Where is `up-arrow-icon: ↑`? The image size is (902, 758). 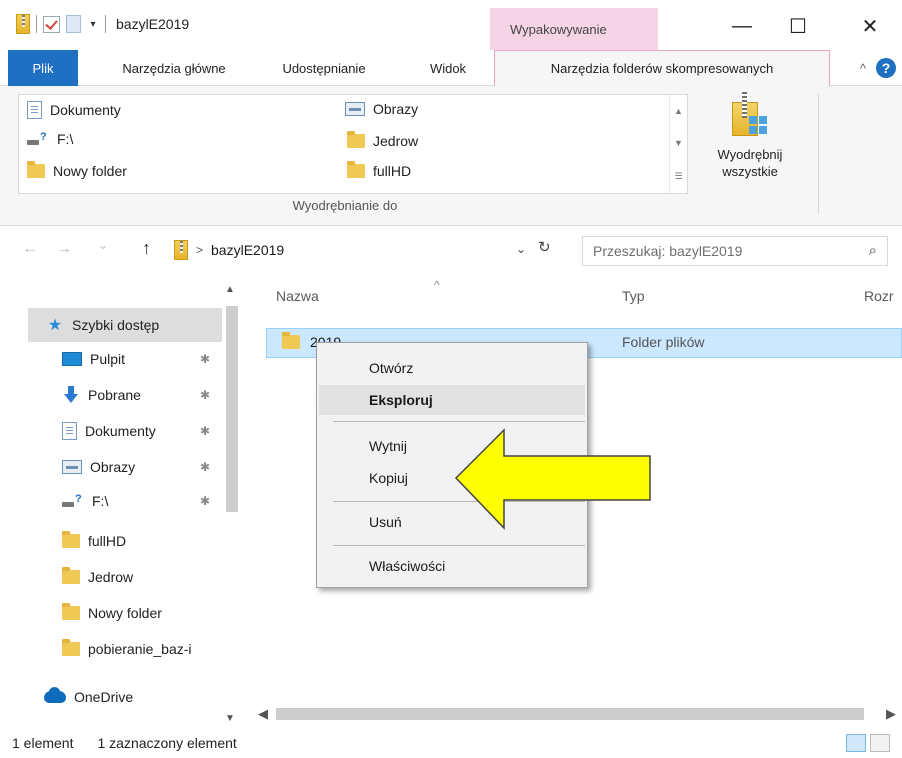 up-arrow-icon: ↑ is located at coordinates (146, 248).